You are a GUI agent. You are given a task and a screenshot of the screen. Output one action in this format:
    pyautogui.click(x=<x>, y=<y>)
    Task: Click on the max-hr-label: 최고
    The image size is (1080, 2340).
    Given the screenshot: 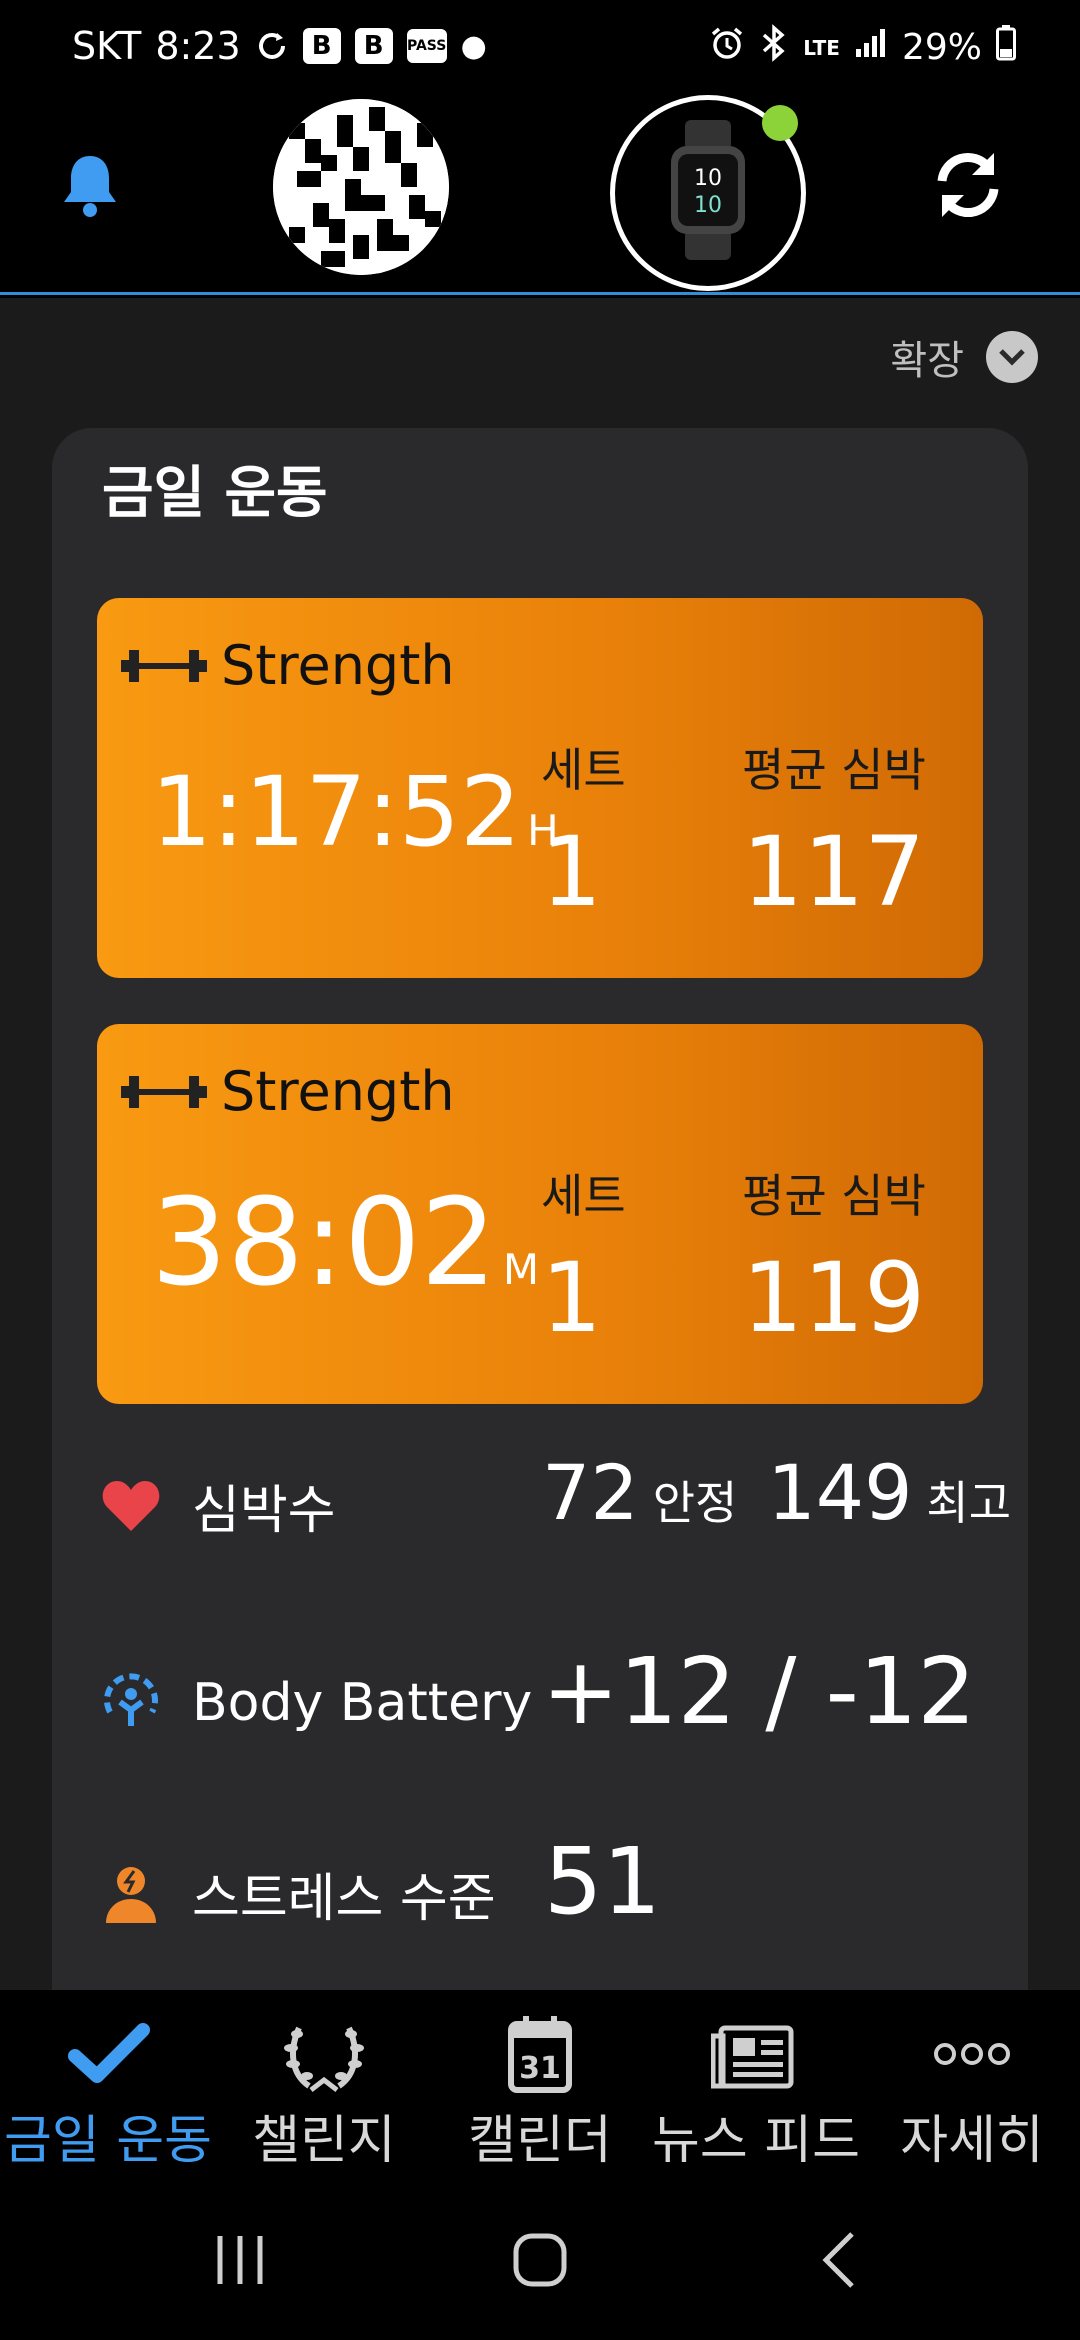 What is the action you would take?
    pyautogui.click(x=969, y=1503)
    